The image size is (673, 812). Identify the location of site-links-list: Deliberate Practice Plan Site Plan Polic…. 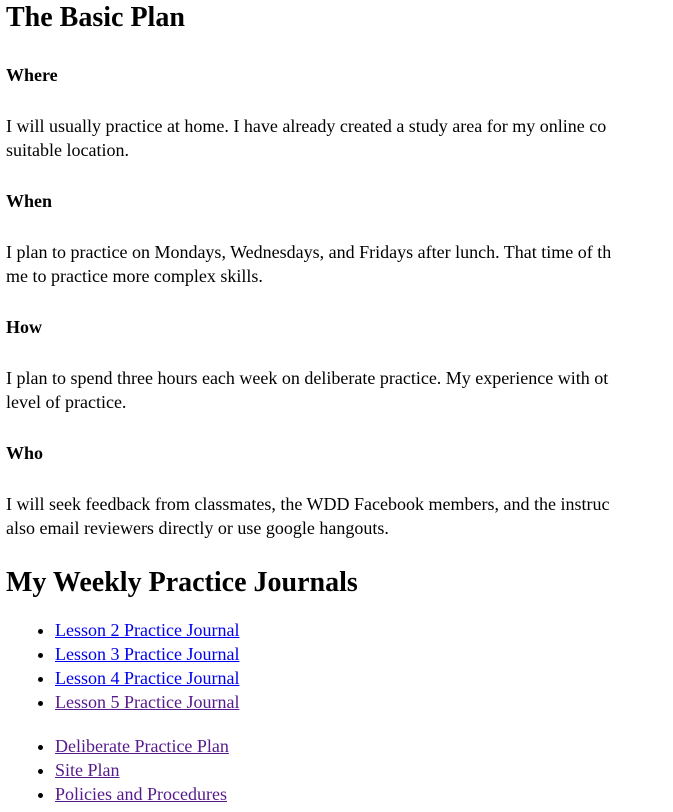
(339, 770).